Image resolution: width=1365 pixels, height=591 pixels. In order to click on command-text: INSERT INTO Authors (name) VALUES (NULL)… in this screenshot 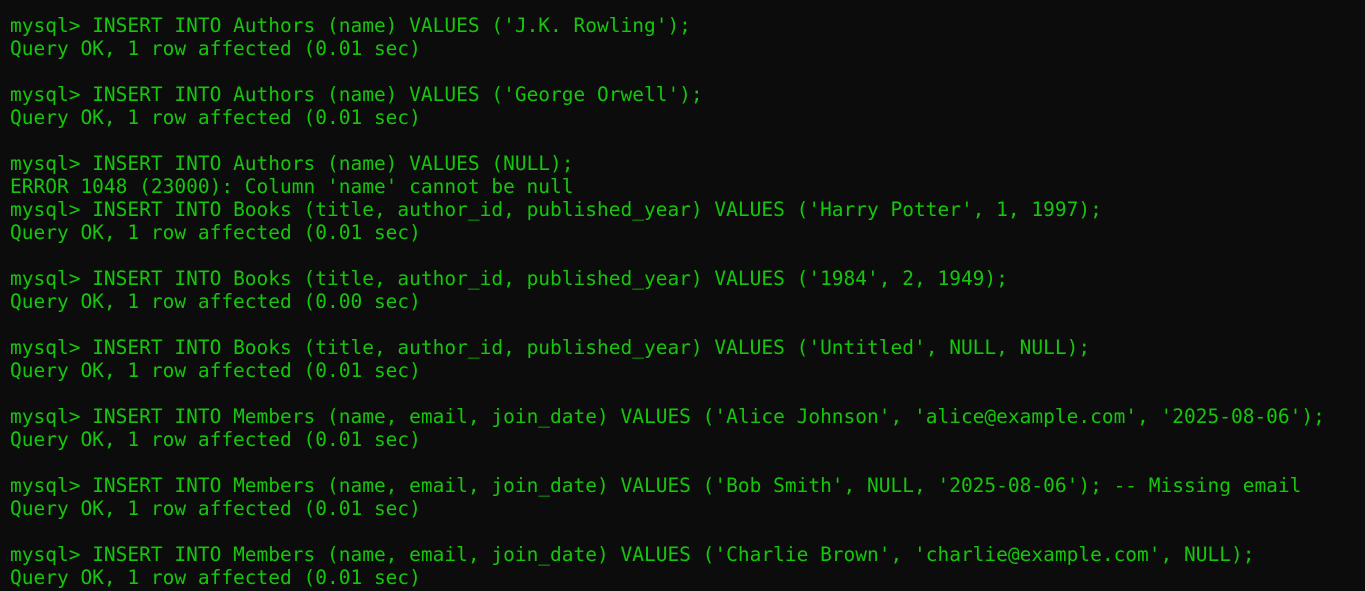, I will do `click(333, 163)`.